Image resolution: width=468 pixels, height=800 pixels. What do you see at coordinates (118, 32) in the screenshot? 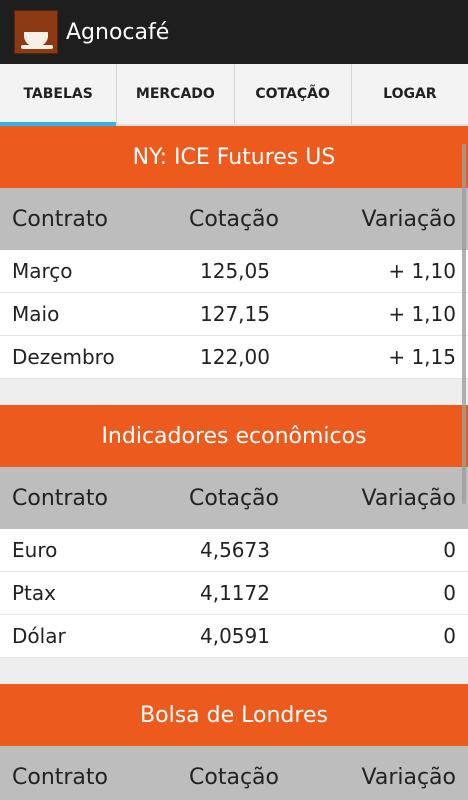
I see `app-title: Agnocafé` at bounding box center [118, 32].